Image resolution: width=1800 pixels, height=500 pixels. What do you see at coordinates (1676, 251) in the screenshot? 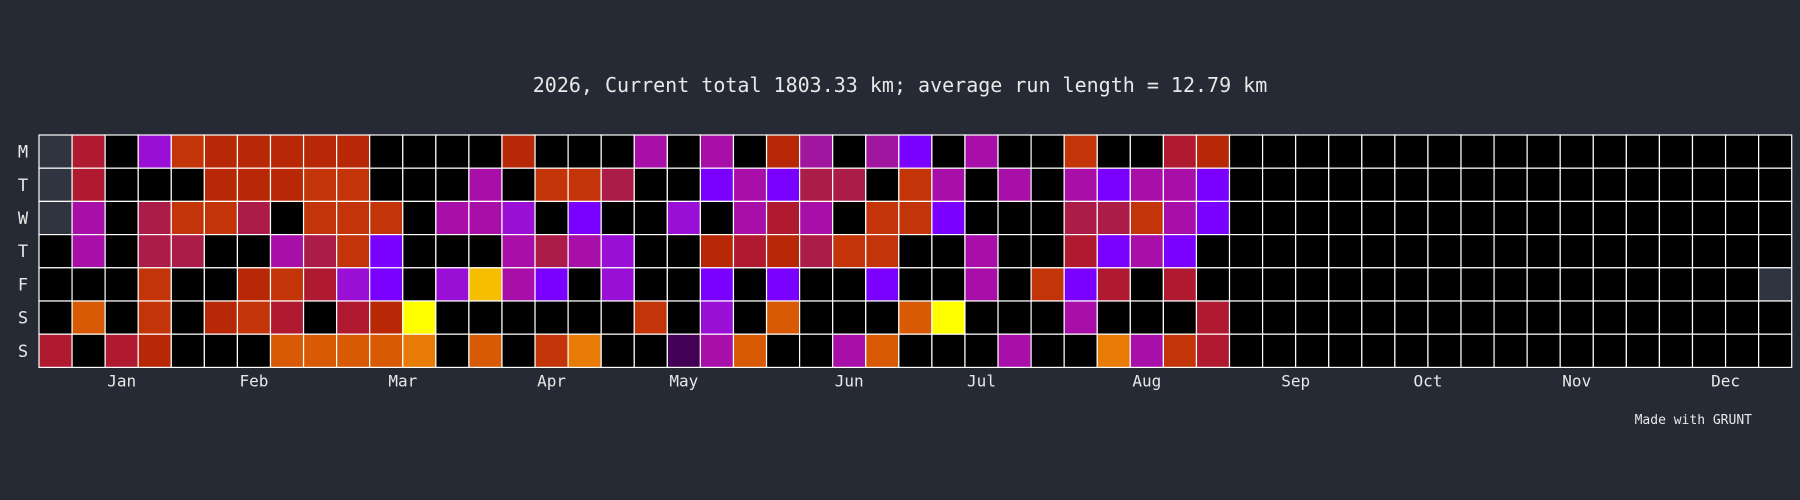
I see `heat-cell-r3-c49` at bounding box center [1676, 251].